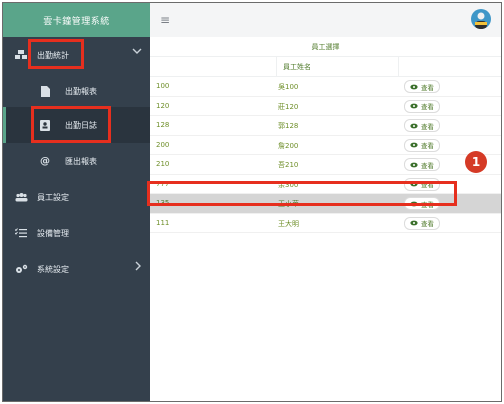 The width and height of the screenshot is (504, 404). I want to click on table-row: 200 詹200 查看, so click(325, 145).